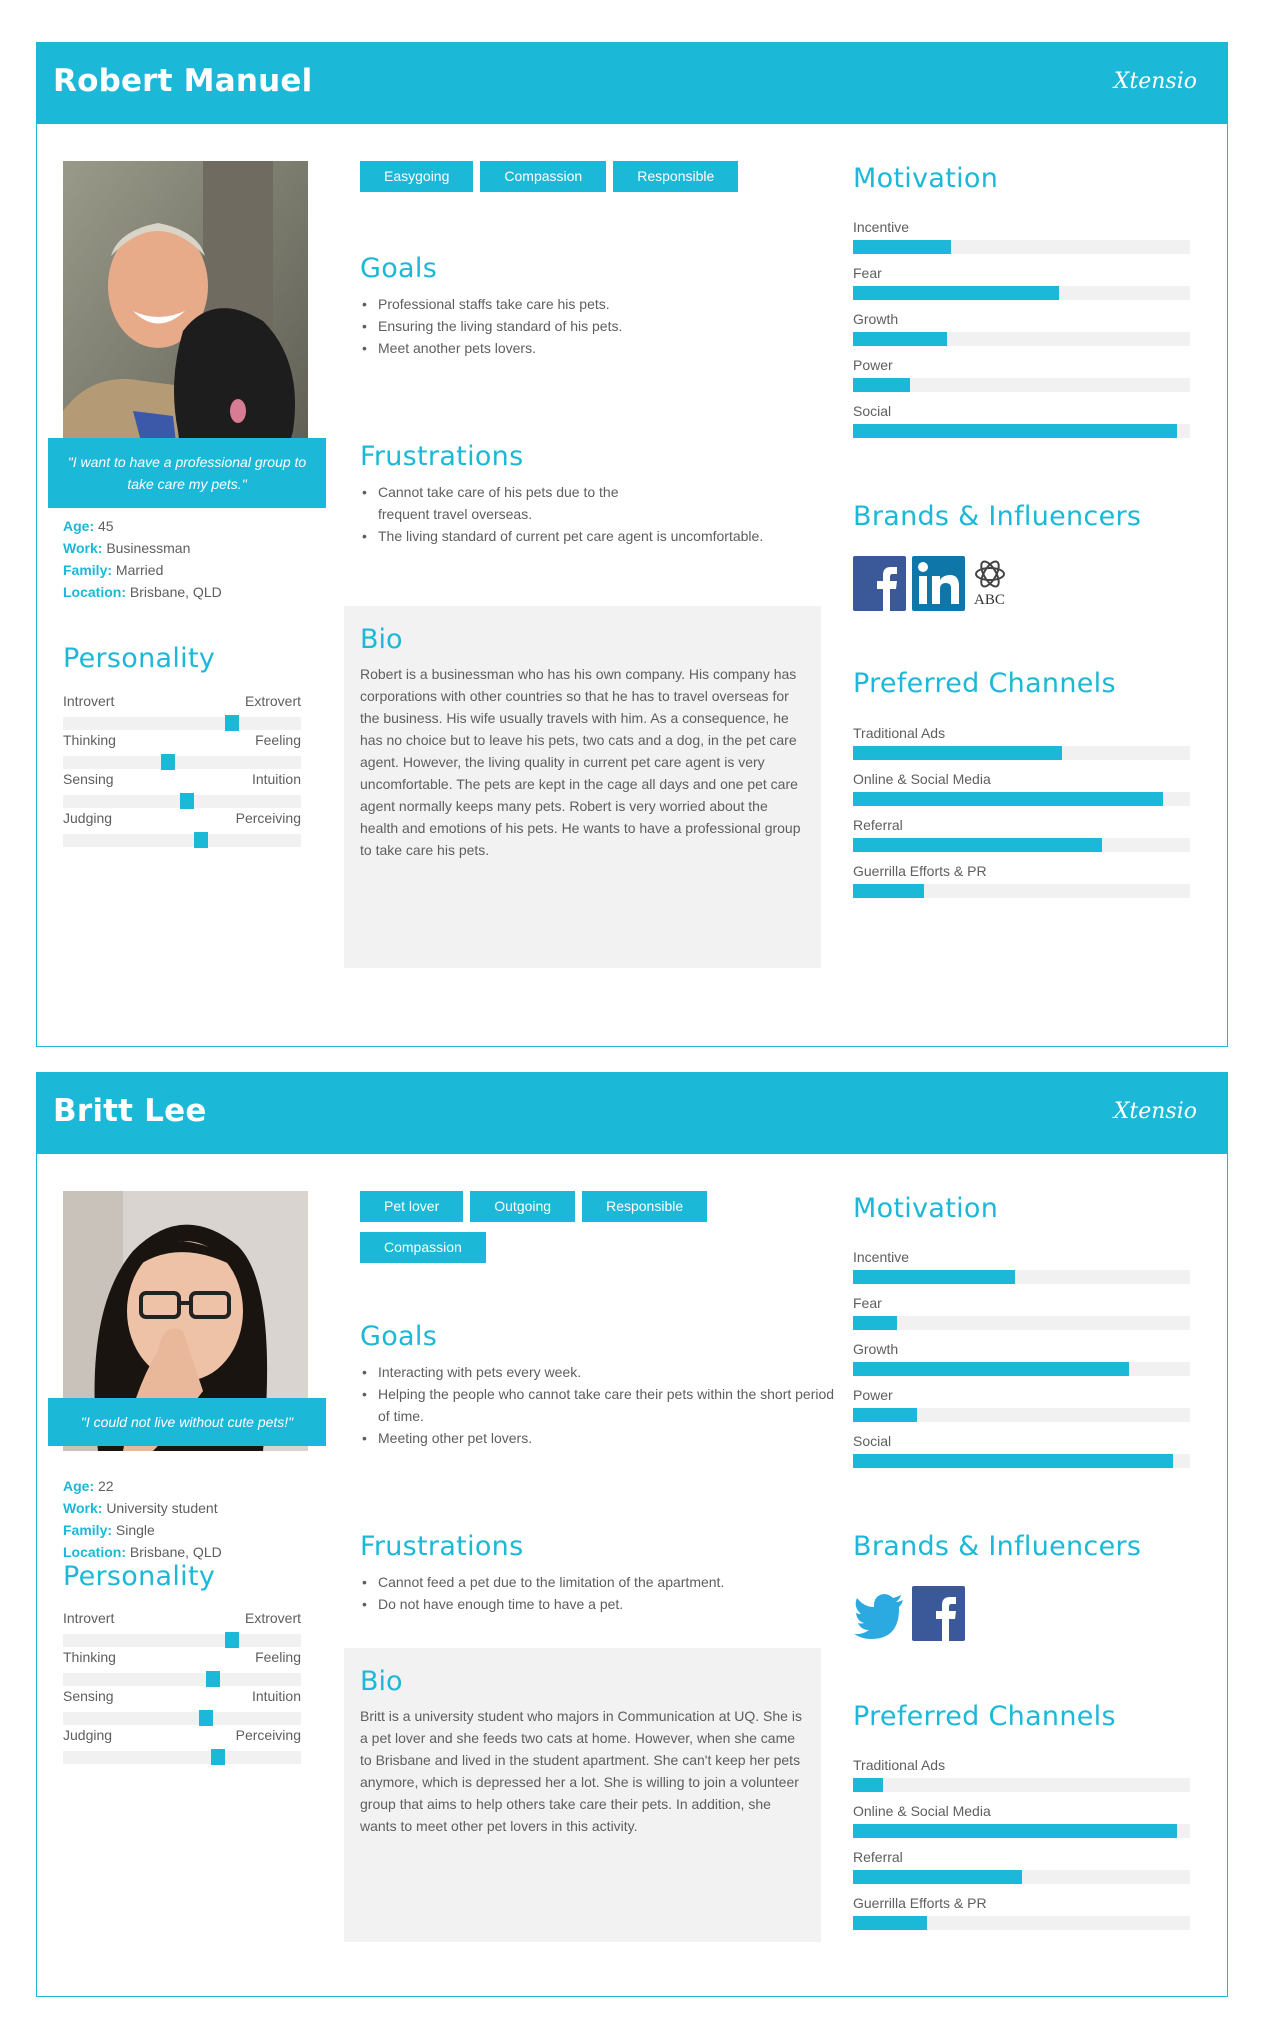 Image resolution: width=1265 pixels, height=2022 pixels. Describe the element at coordinates (879, 1616) in the screenshot. I see `twitter-icon` at that location.